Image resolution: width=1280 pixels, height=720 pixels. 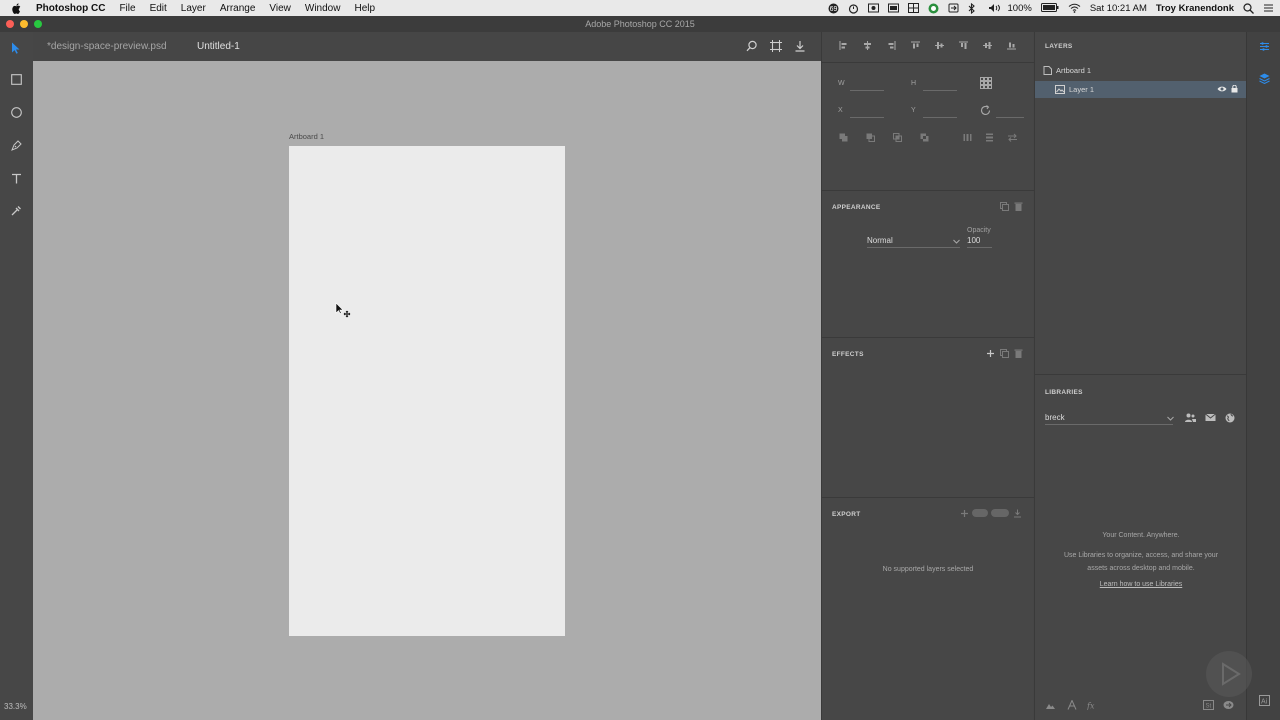 I want to click on learn-libraries-link: Learn how to use Libraries, so click(x=1141, y=584).